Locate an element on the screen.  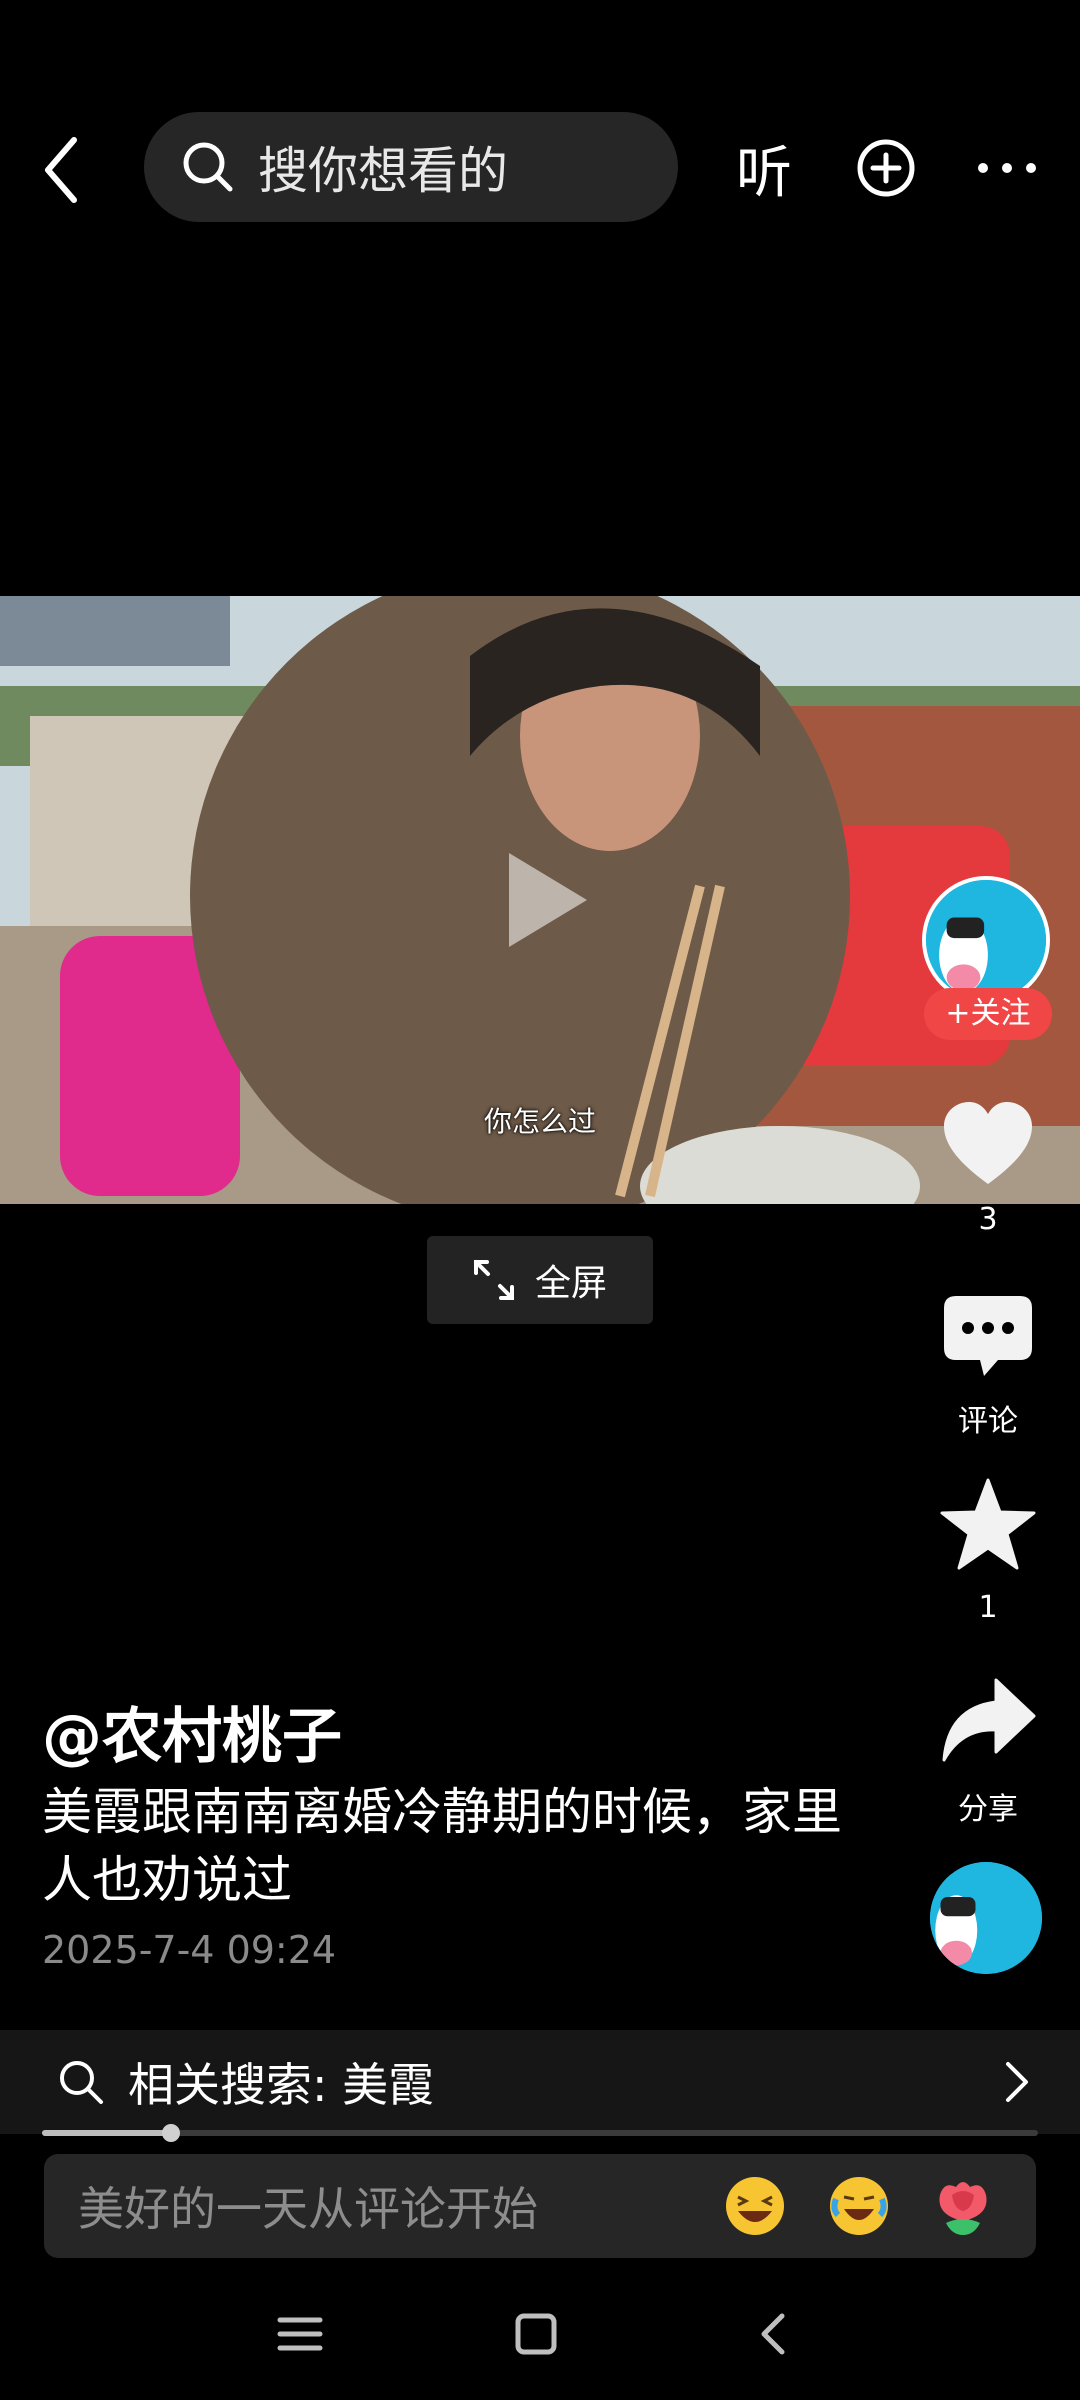
menu-lines-icon is located at coordinates (300, 2334).